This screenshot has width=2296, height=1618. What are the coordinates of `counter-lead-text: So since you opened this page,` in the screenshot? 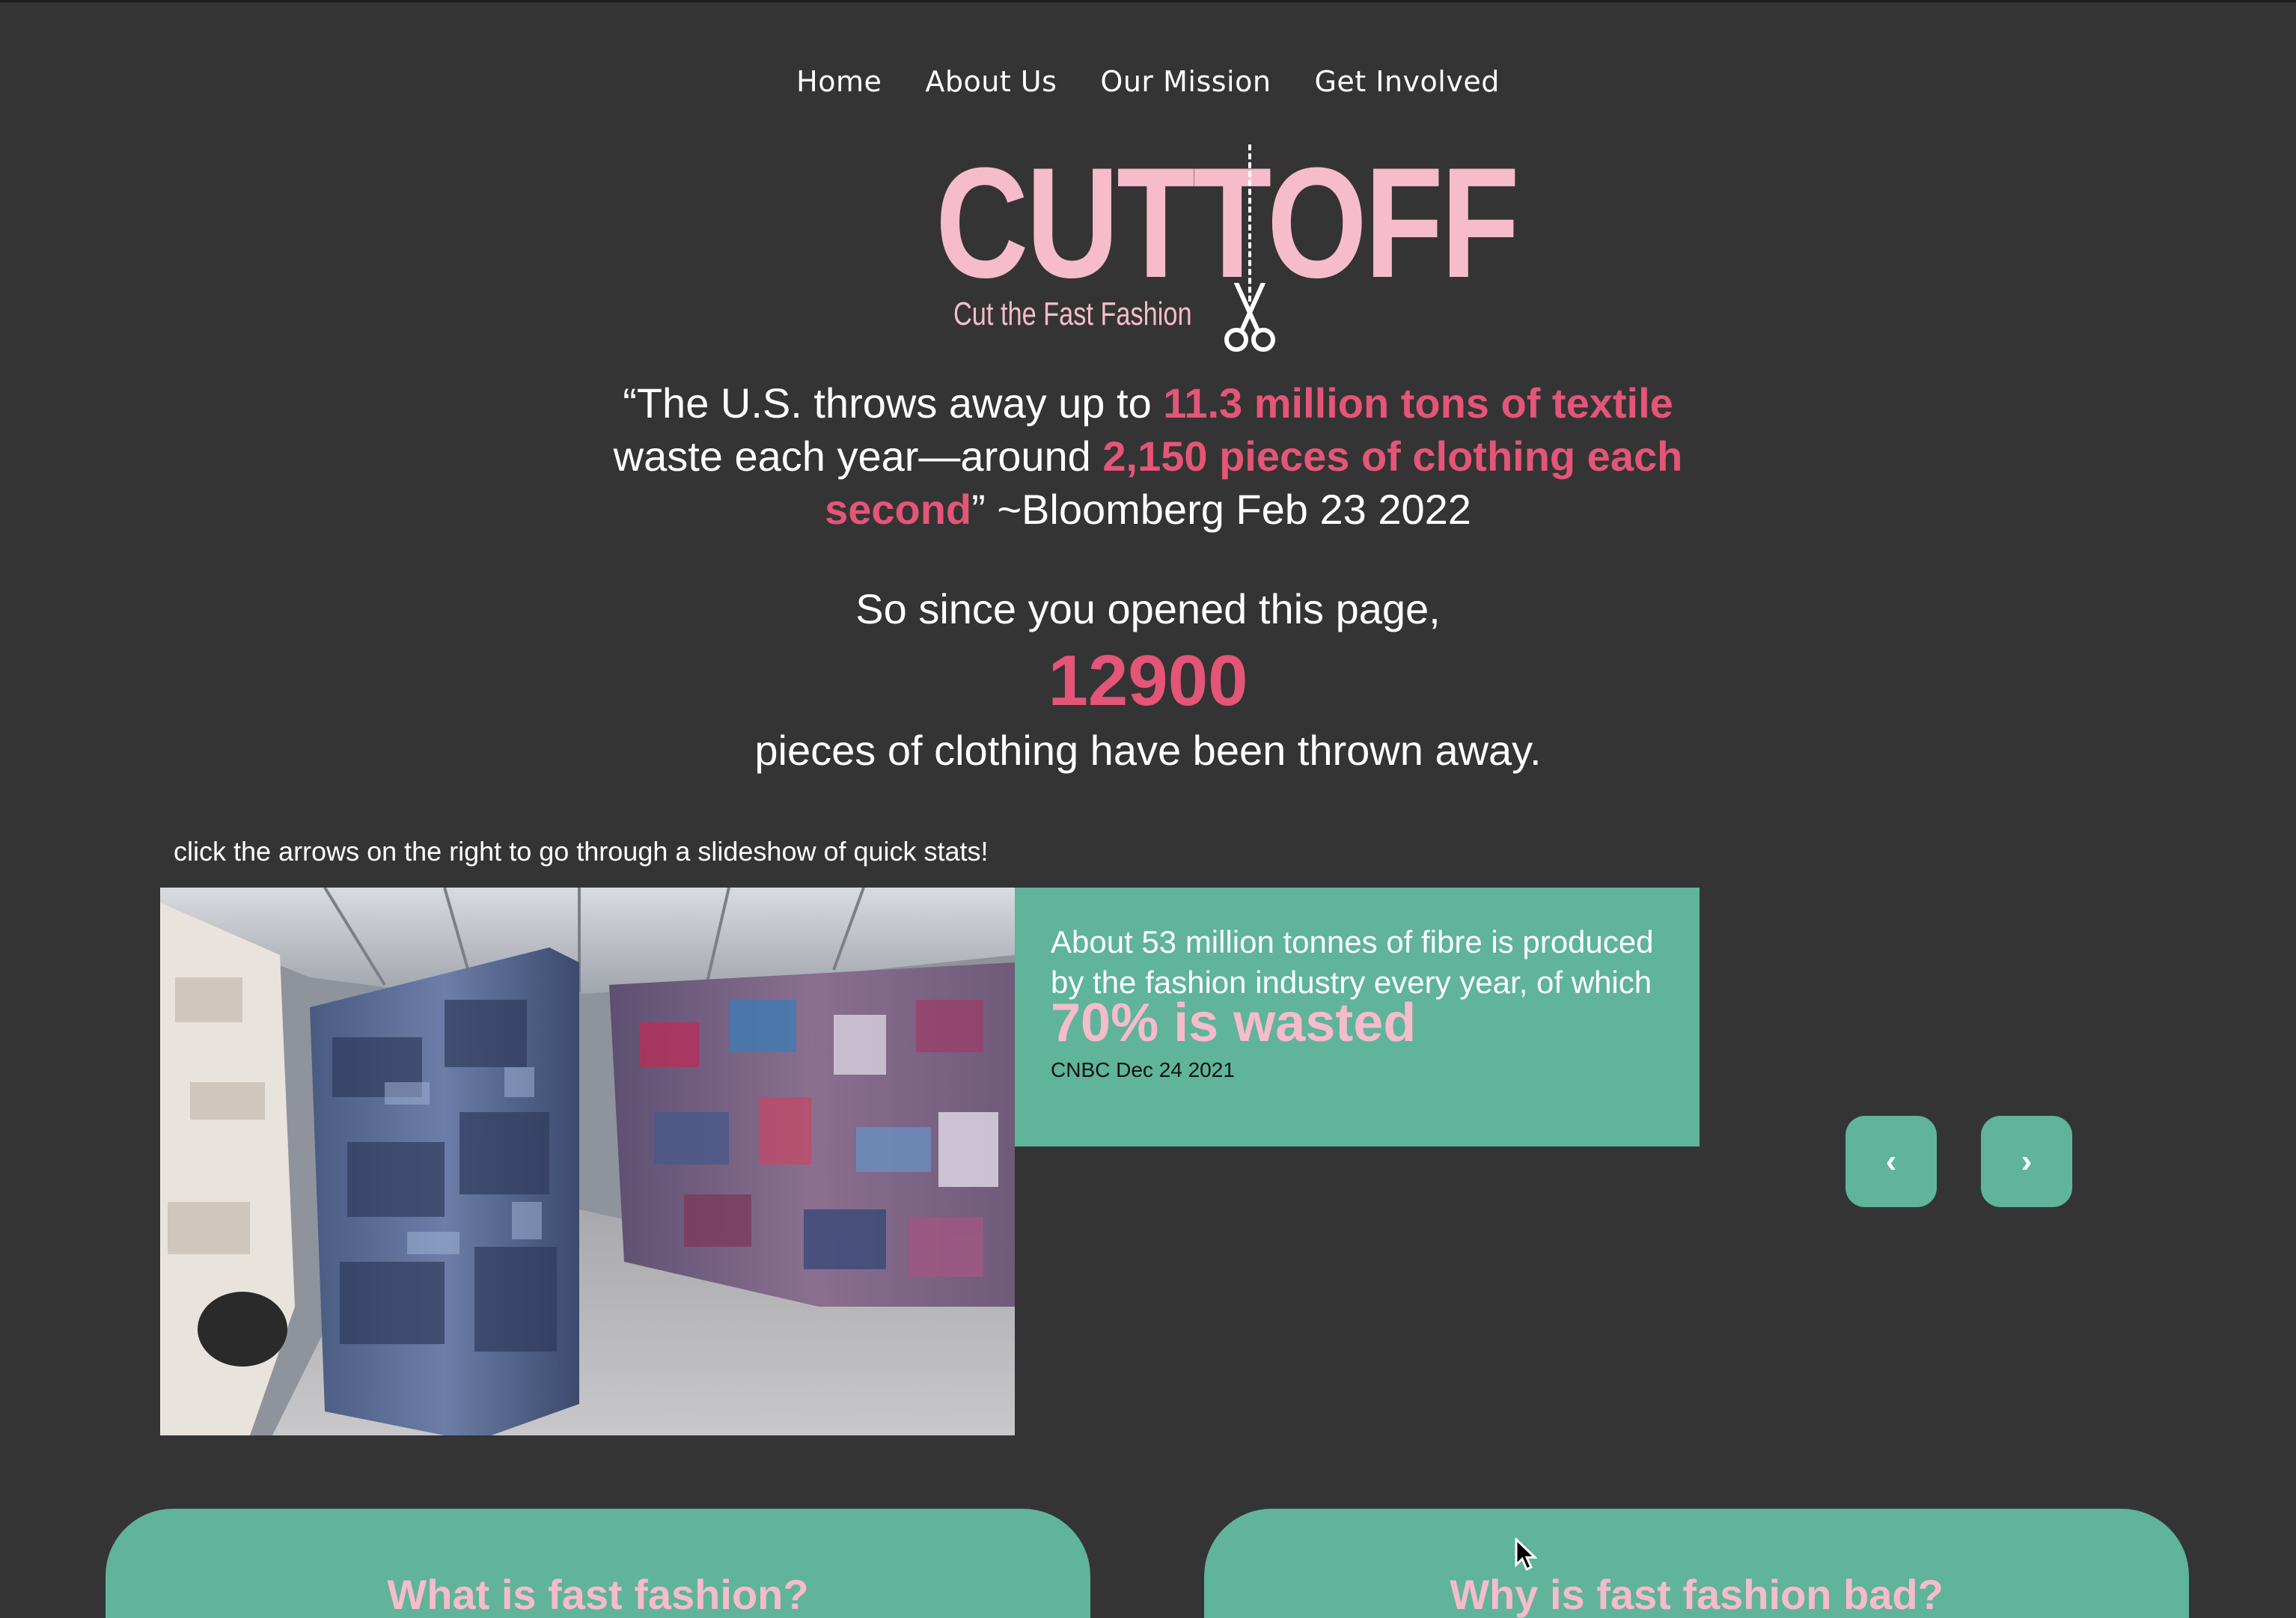 It's located at (1148, 608).